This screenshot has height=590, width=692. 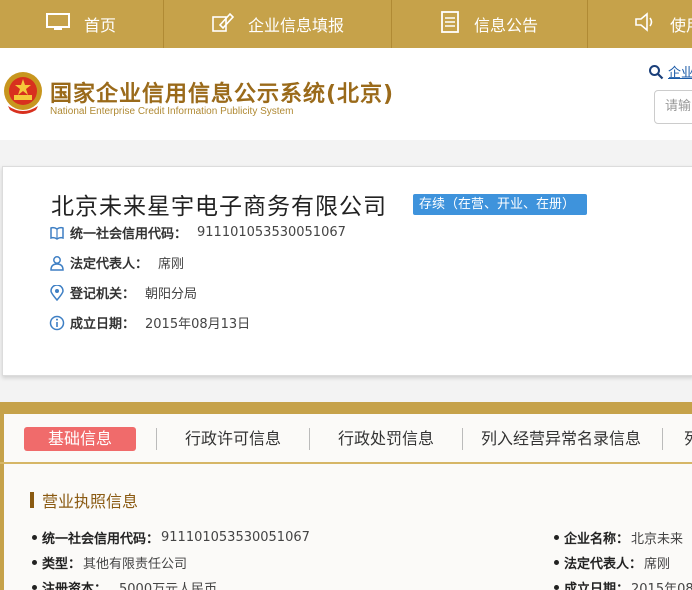 I want to click on location-pin-icon, so click(x=57, y=292).